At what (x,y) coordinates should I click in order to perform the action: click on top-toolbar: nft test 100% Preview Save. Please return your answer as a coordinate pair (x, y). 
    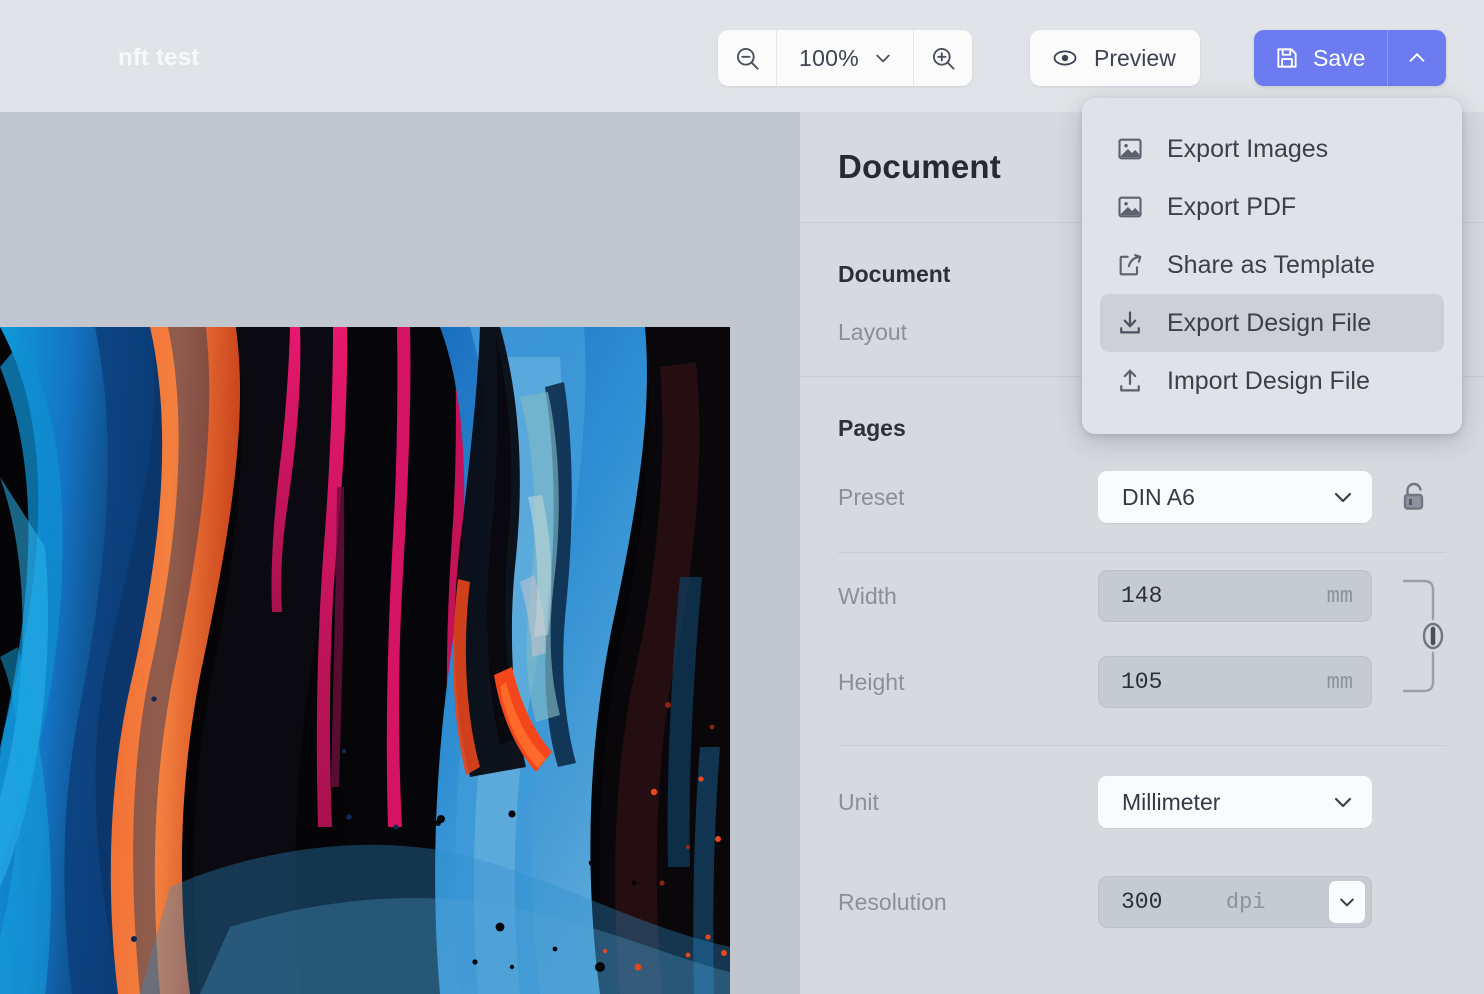
    Looking at the image, I should click on (742, 56).